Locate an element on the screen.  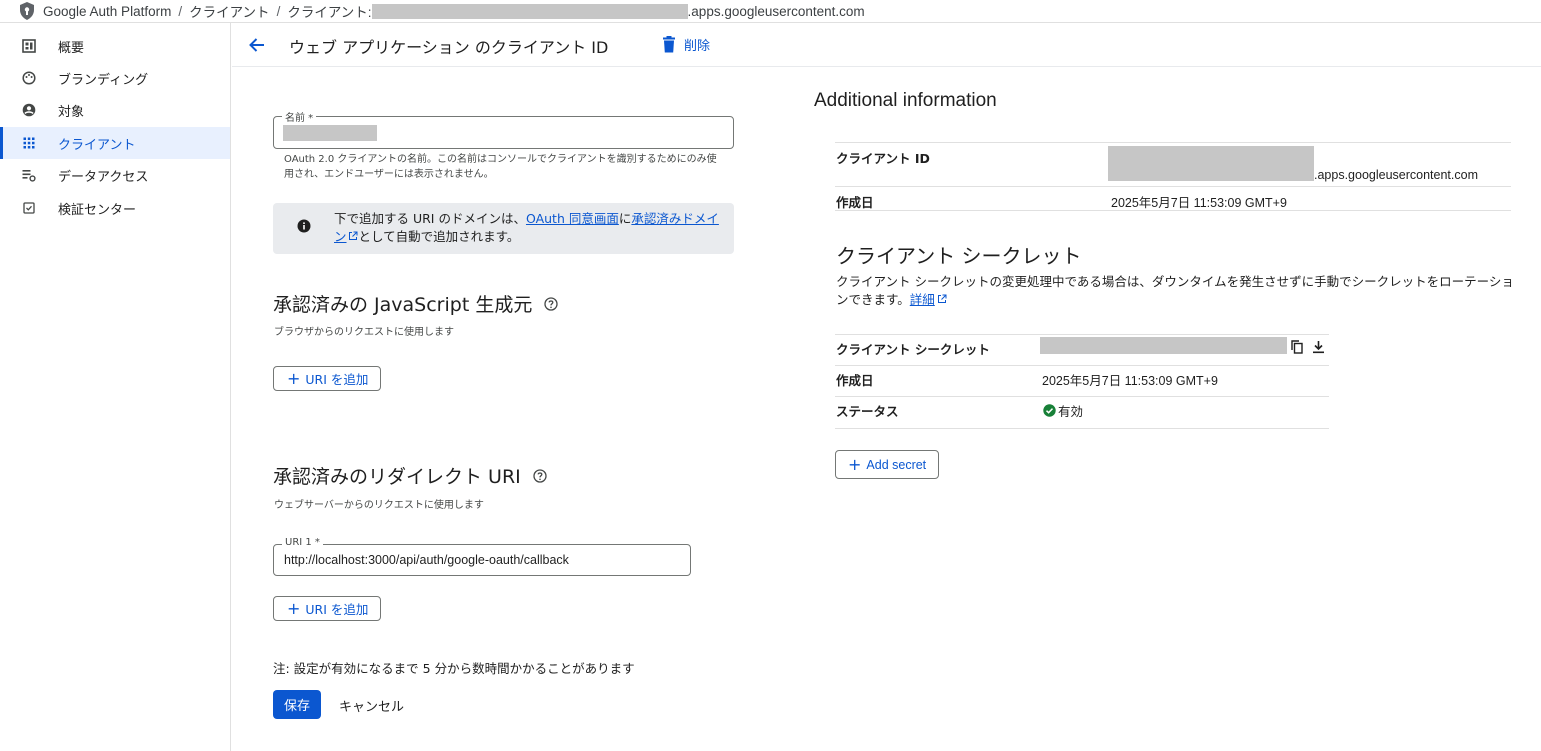
trash-icon is located at coordinates (669, 44).